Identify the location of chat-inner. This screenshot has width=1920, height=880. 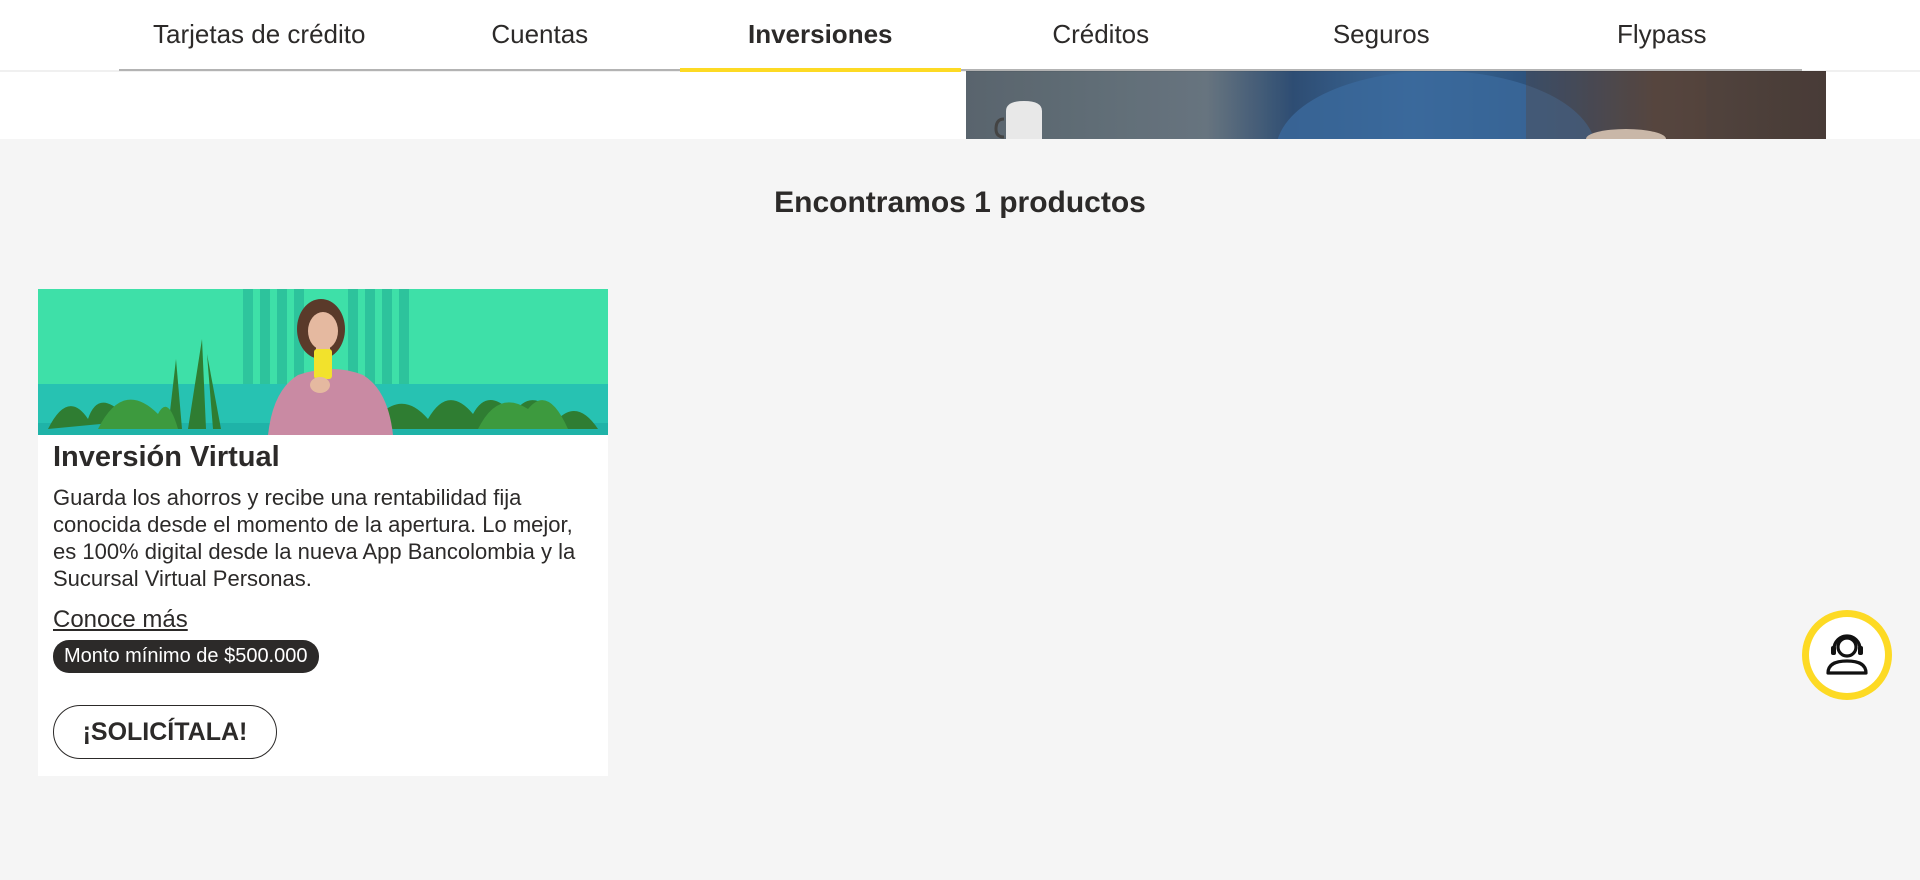
(1847, 655).